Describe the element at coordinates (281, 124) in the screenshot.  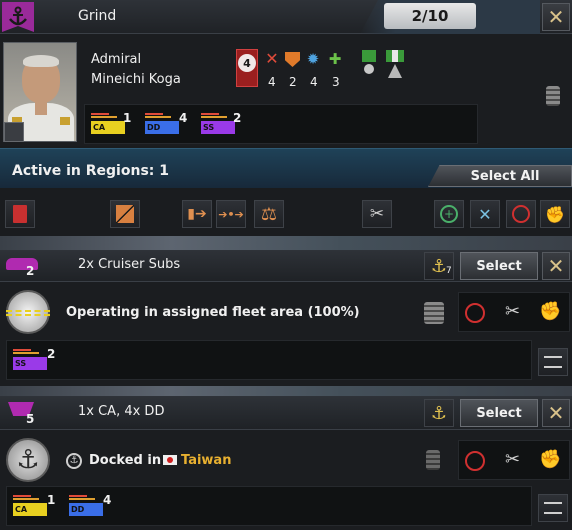
I see `admiral-ships-slot: CA 1 DD 4 SS 2` at that location.